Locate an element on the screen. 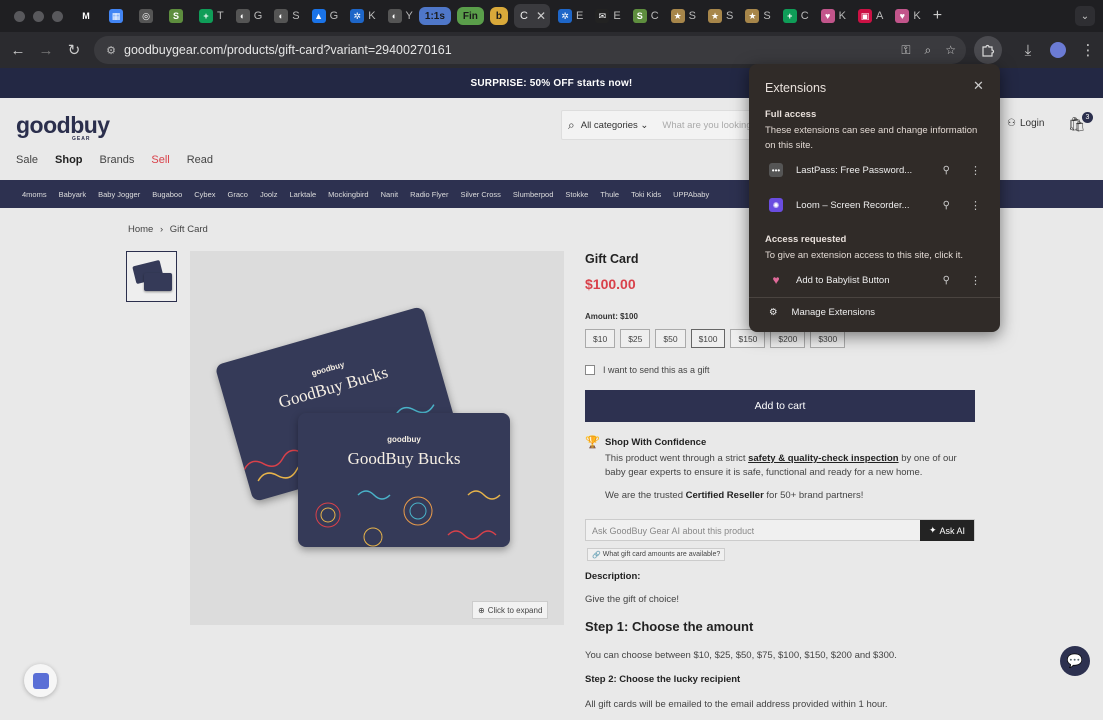 The image size is (1103, 720). amount-option: $100 is located at coordinates (708, 338).